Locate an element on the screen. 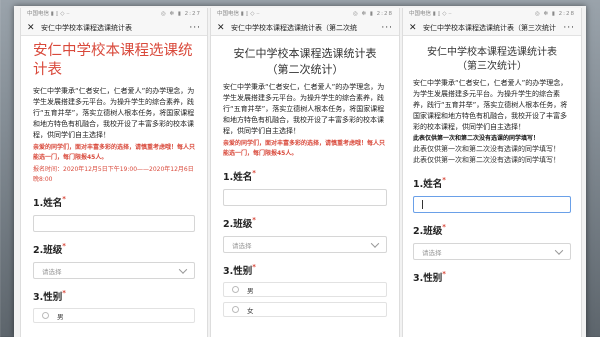  status-bar: 中国电信 ▮ ▯ ◇ ·· ◎ ✻ ▮ 2:27 is located at coordinates (114, 14).